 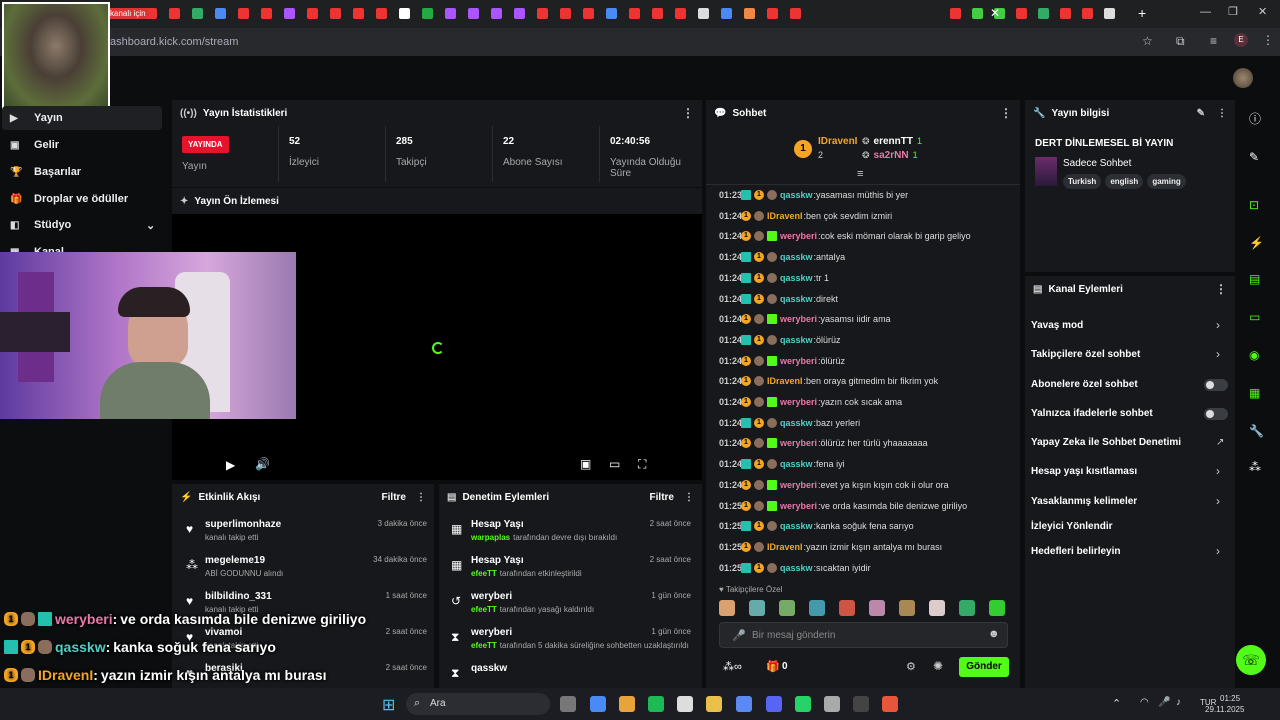 What do you see at coordinates (627, 704) in the screenshot?
I see `chrome-icon` at bounding box center [627, 704].